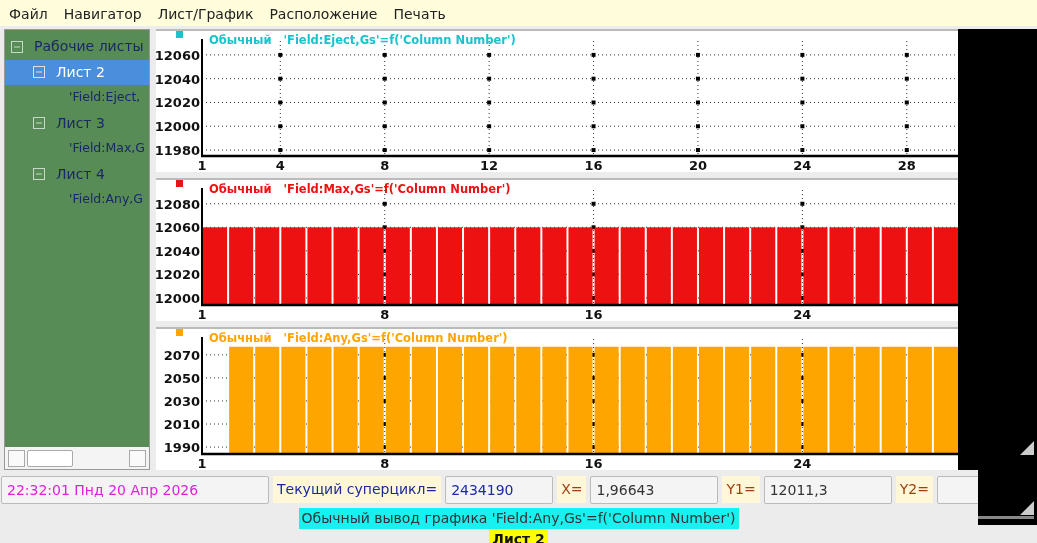 The image size is (1037, 543). Describe the element at coordinates (280, 165) in the screenshot. I see `x-tick-label: 4` at that location.